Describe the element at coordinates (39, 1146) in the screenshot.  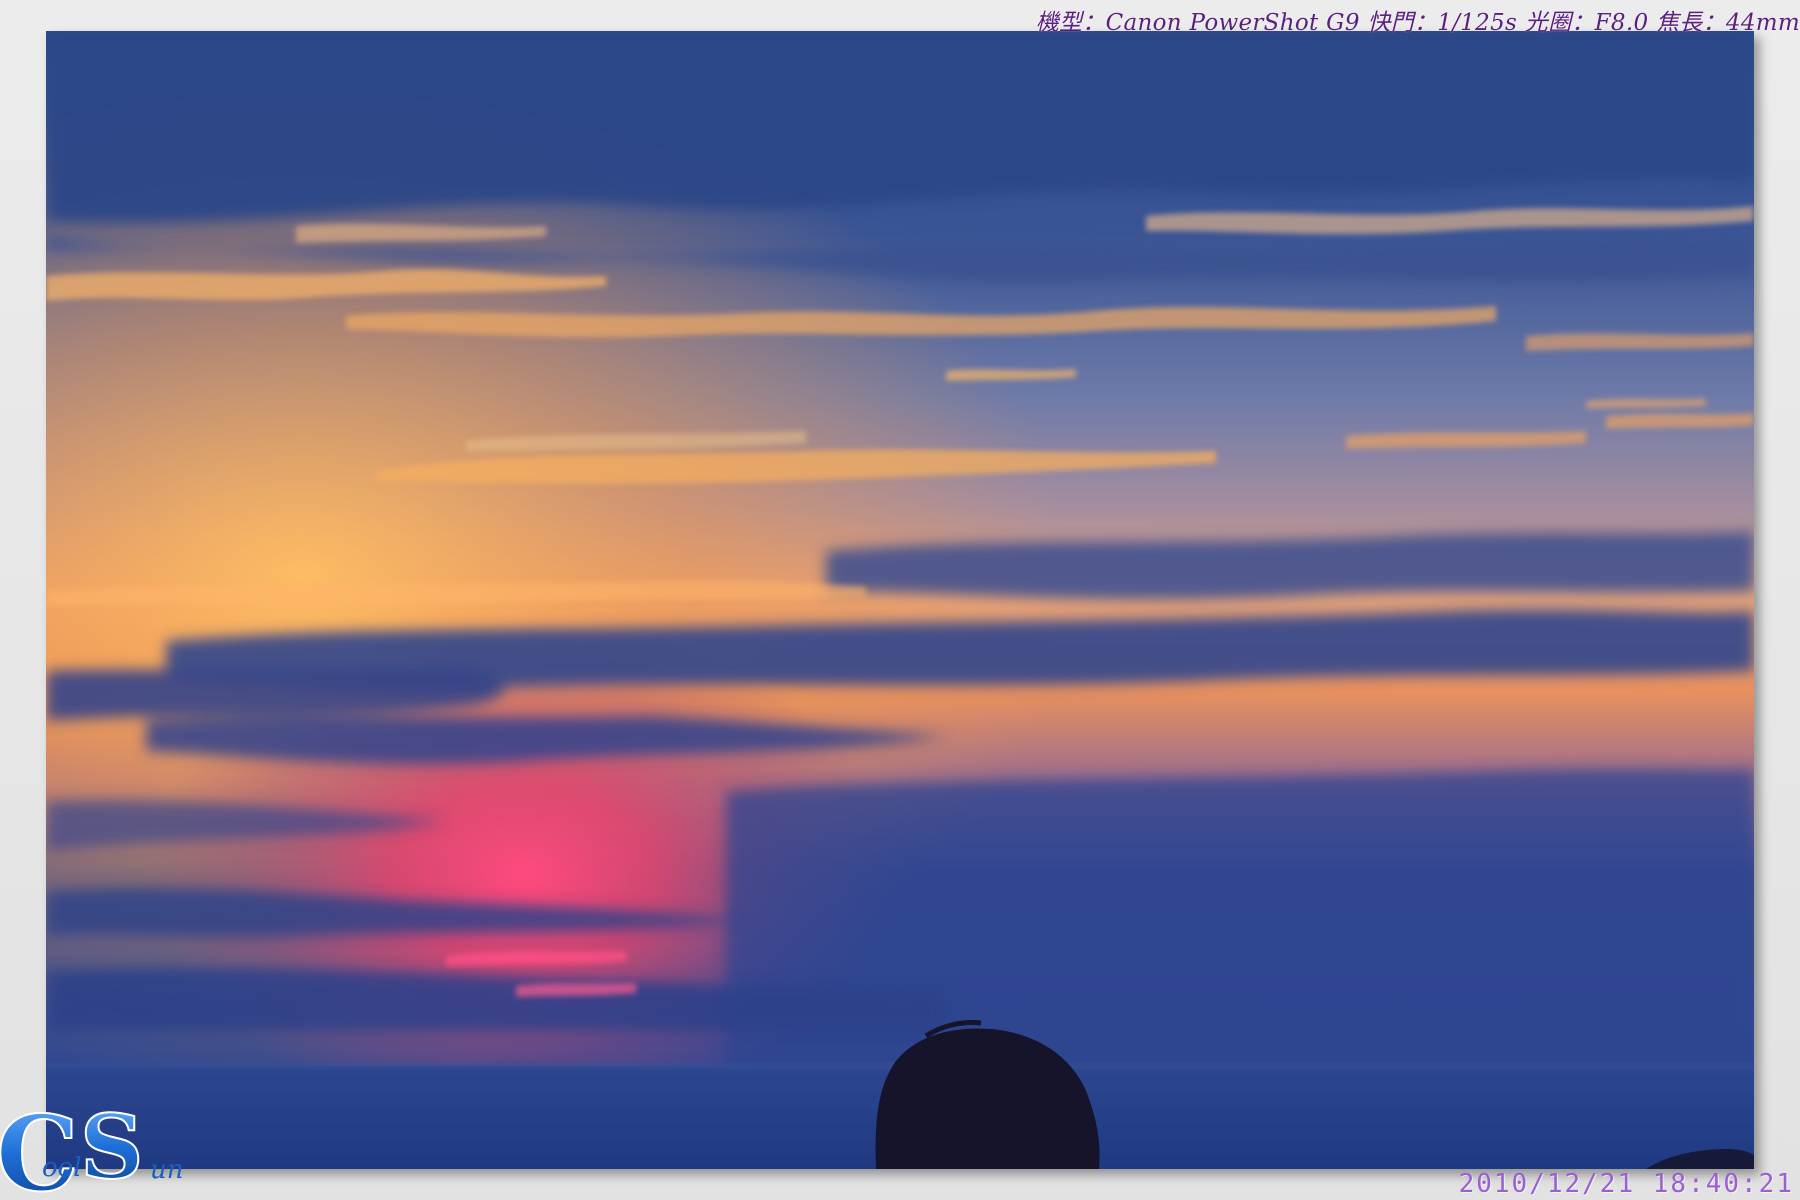
I see `logo-letter-c: C` at that location.